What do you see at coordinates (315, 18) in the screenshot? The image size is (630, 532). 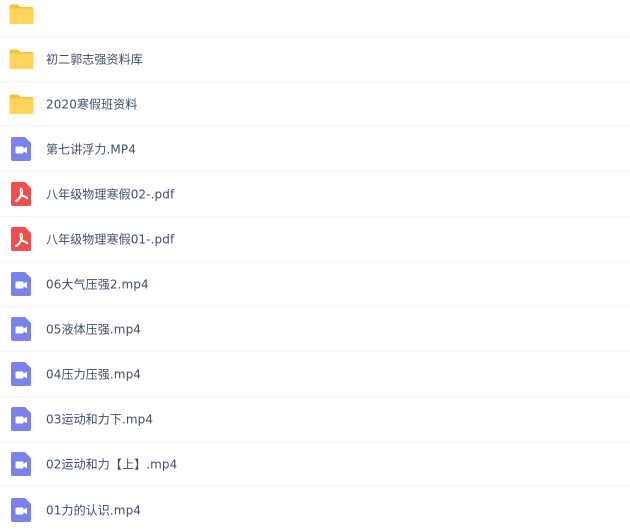 I see `file-row` at bounding box center [315, 18].